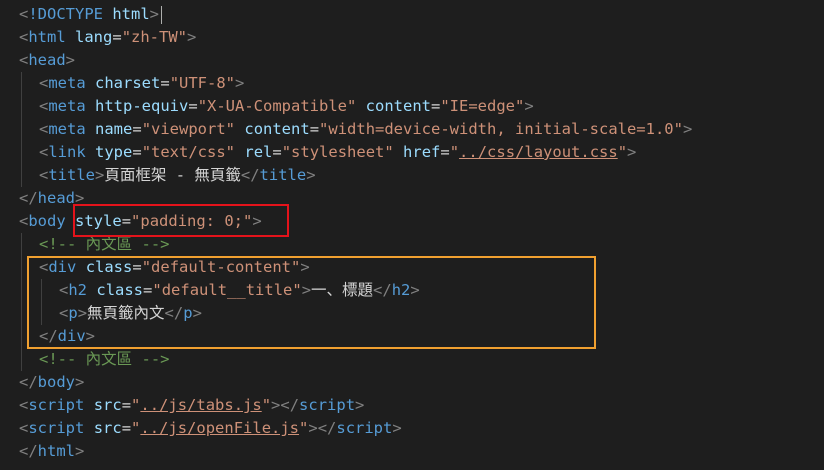  Describe the element at coordinates (28, 198) in the screenshot. I see `code-token: </` at that location.